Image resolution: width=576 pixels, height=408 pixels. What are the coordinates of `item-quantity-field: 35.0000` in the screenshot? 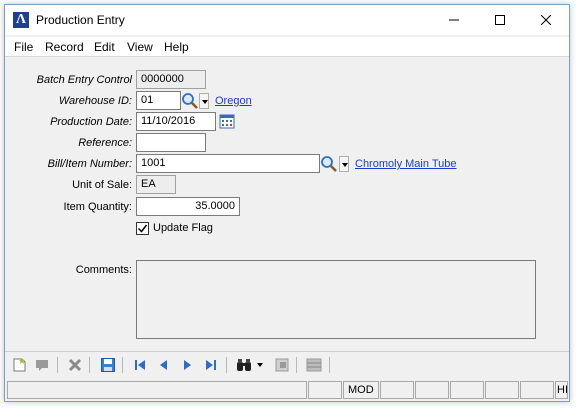 It's located at (188, 206).